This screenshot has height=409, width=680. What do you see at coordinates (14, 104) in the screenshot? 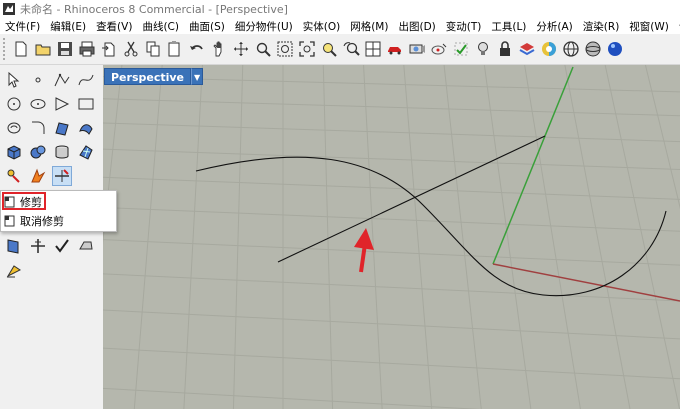
I see `circle-icon` at bounding box center [14, 104].